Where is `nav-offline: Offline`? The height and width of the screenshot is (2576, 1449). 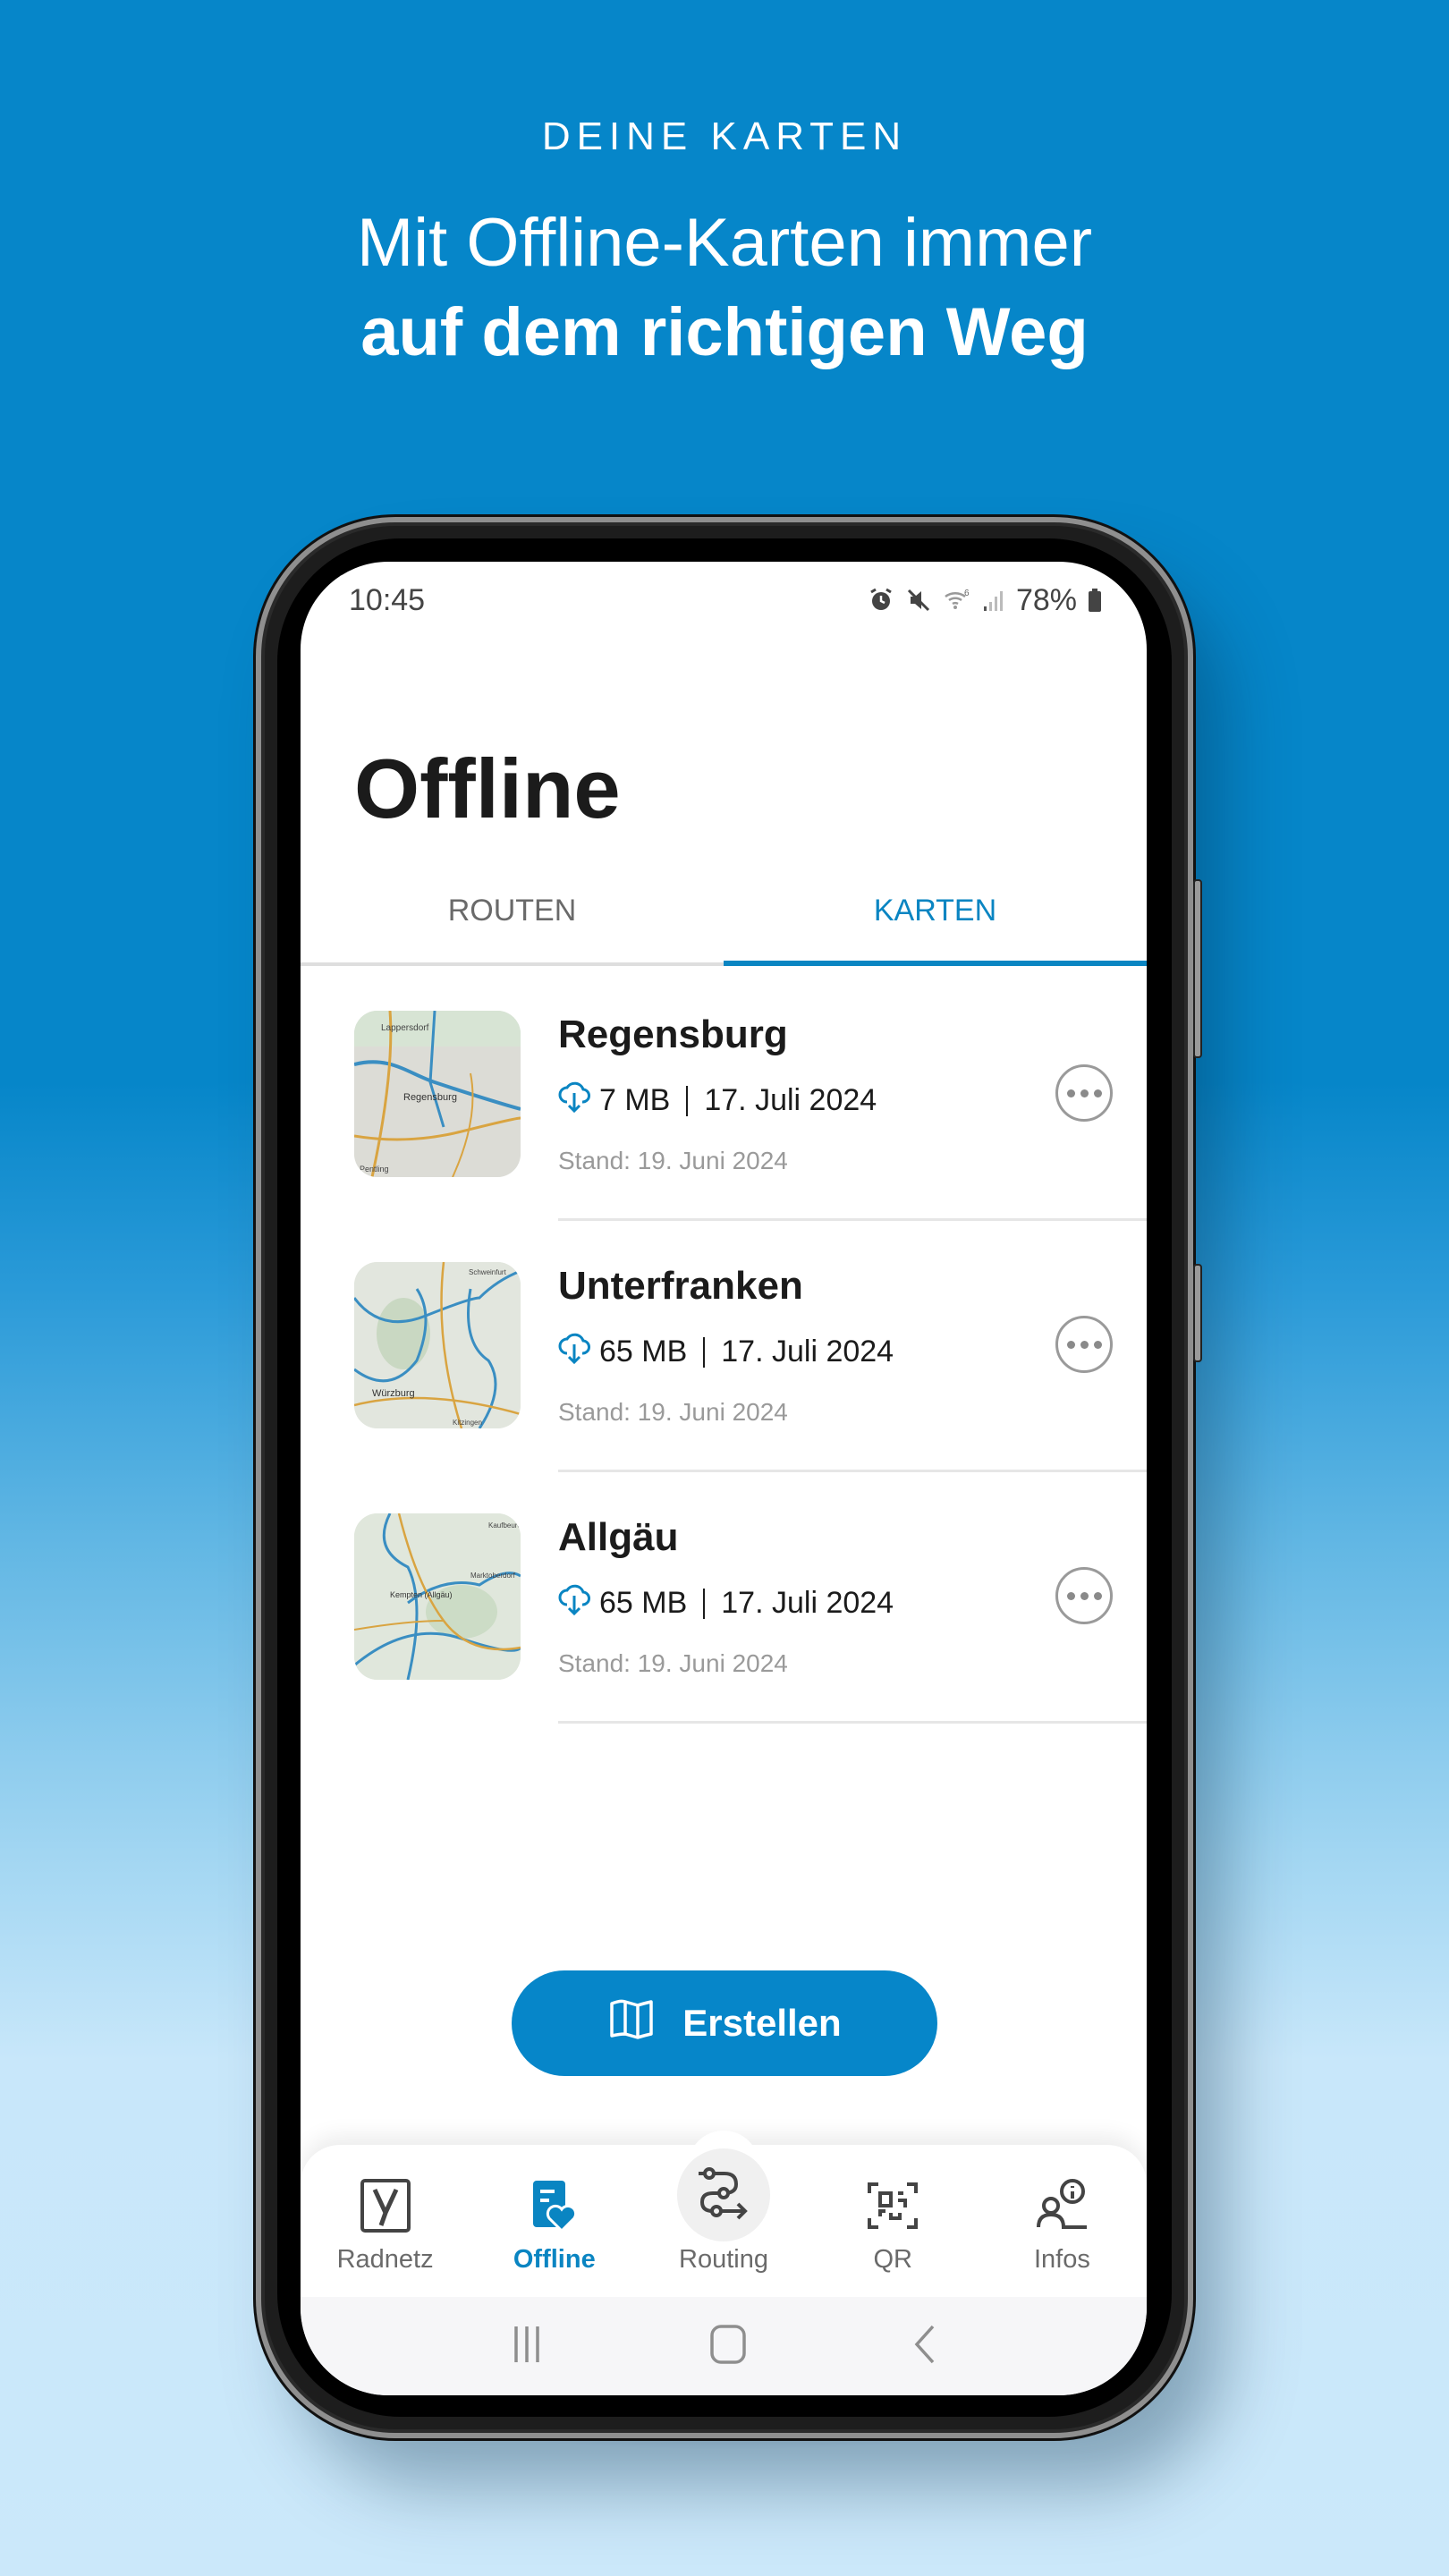 nav-offline: Offline is located at coordinates (554, 2221).